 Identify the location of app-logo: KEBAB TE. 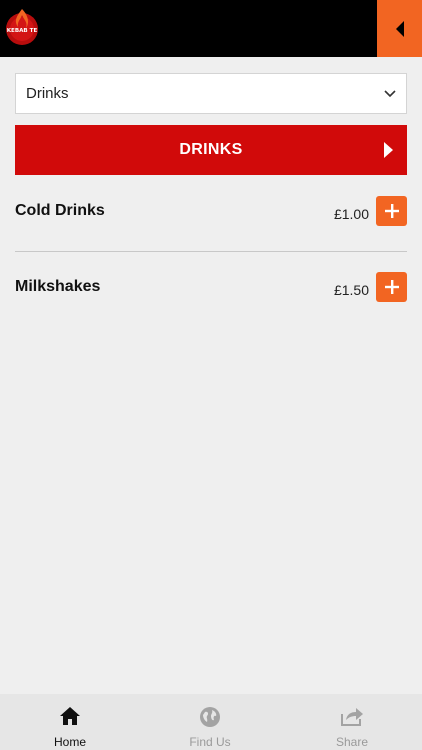
(22, 26).